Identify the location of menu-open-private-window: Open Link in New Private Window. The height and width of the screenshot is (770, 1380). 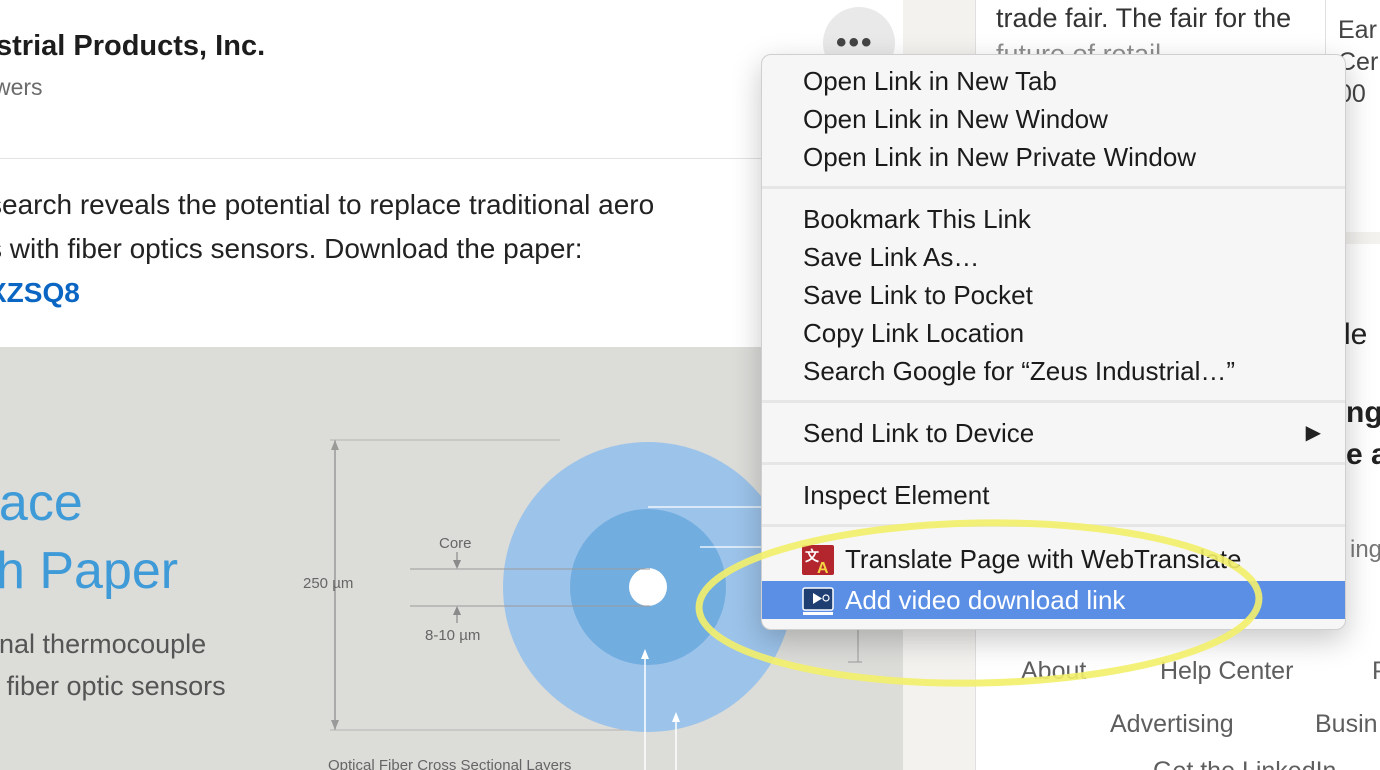
(1053, 157).